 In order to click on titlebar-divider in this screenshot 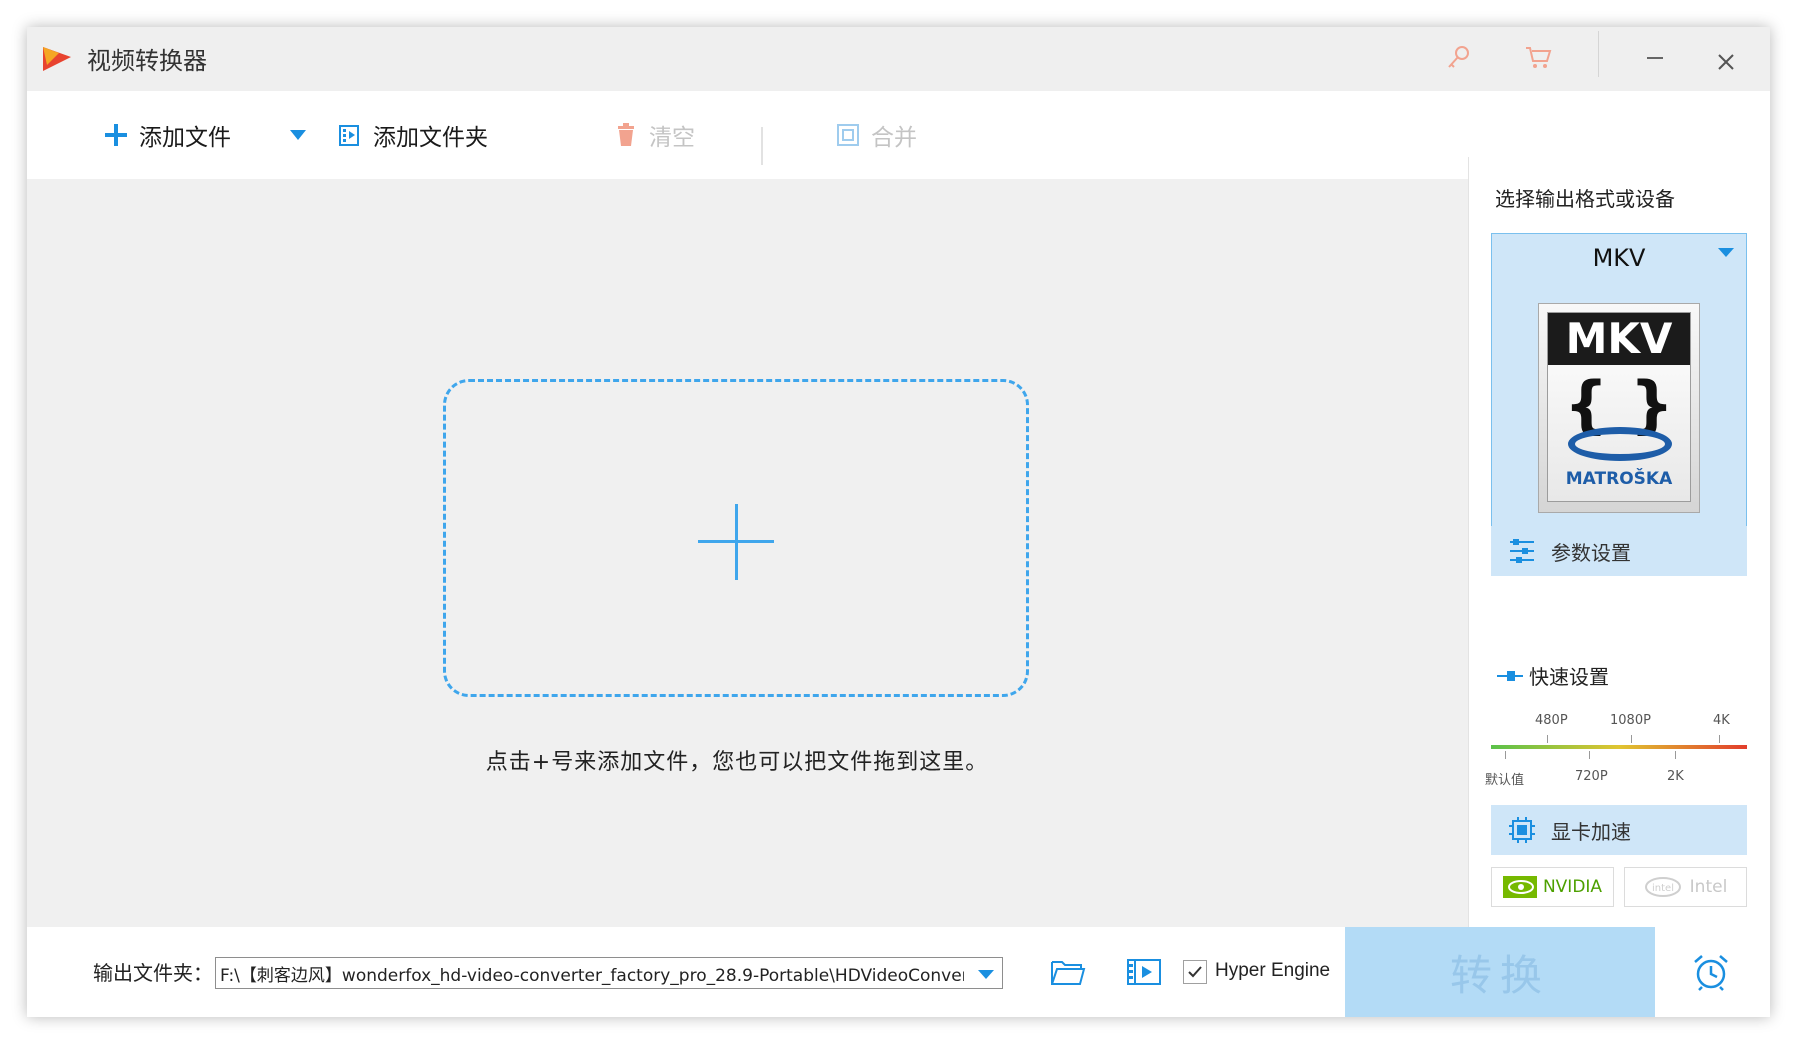, I will do `click(1598, 54)`.